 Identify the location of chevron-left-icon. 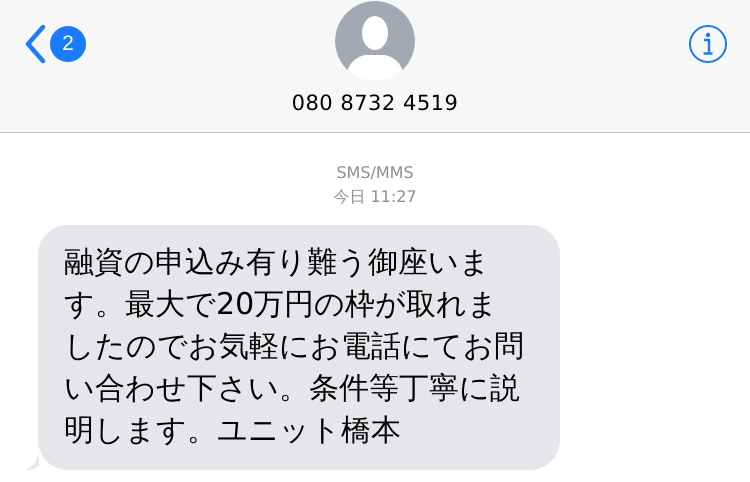
(35, 44).